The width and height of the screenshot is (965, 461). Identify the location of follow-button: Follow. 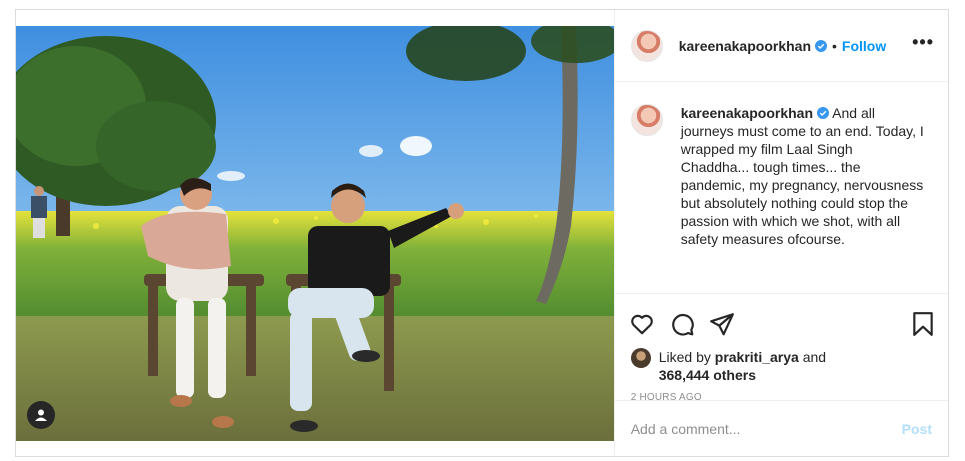
(864, 46).